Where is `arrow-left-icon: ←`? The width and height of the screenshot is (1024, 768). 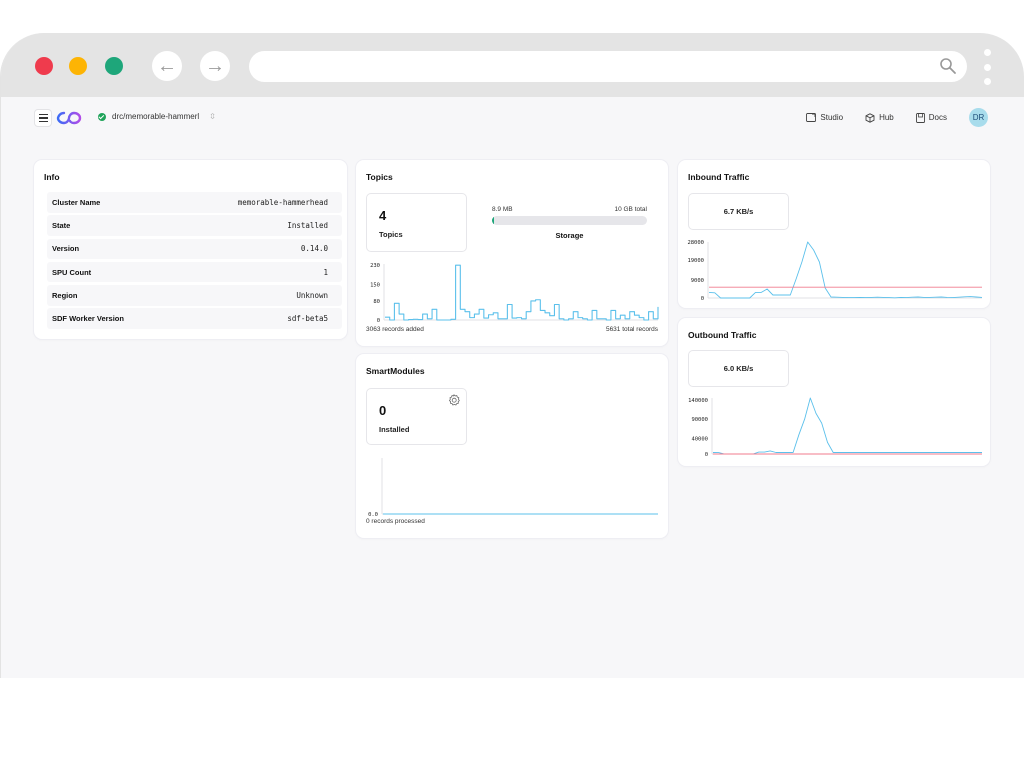 arrow-left-icon: ← is located at coordinates (167, 65).